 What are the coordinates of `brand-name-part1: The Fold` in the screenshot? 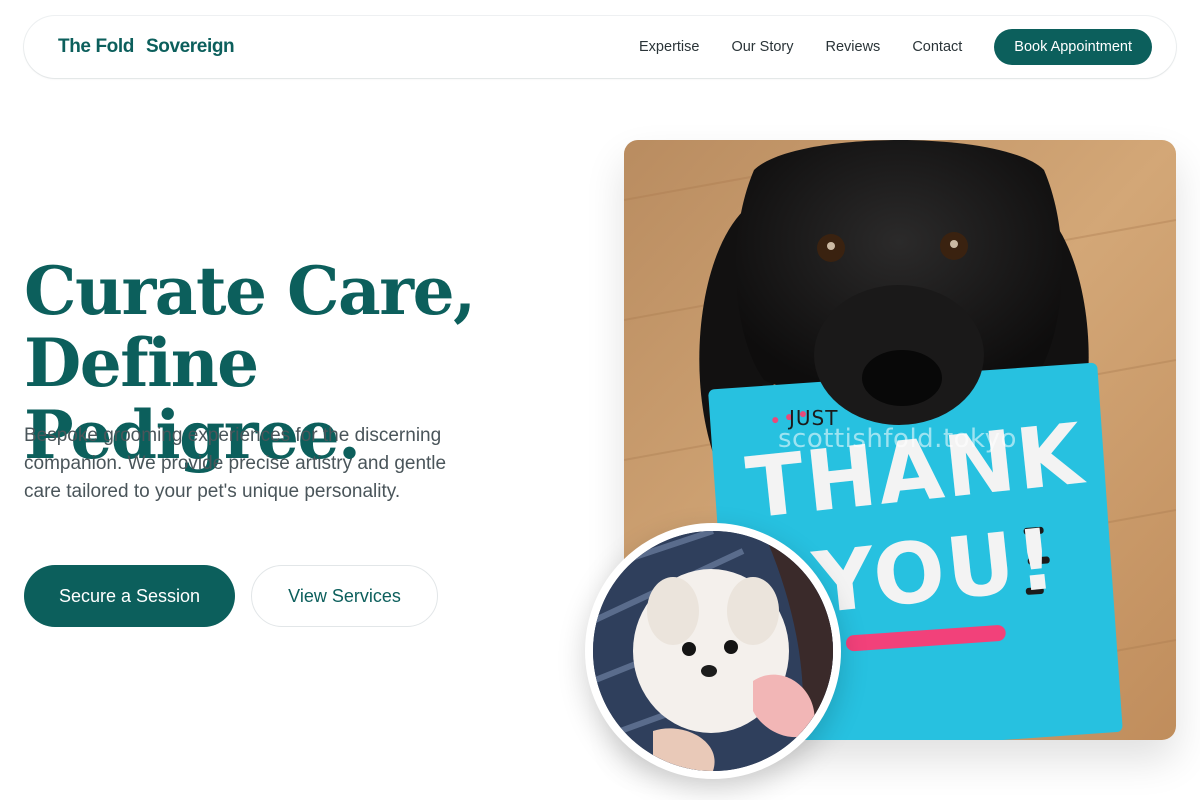 It's located at (96, 46).